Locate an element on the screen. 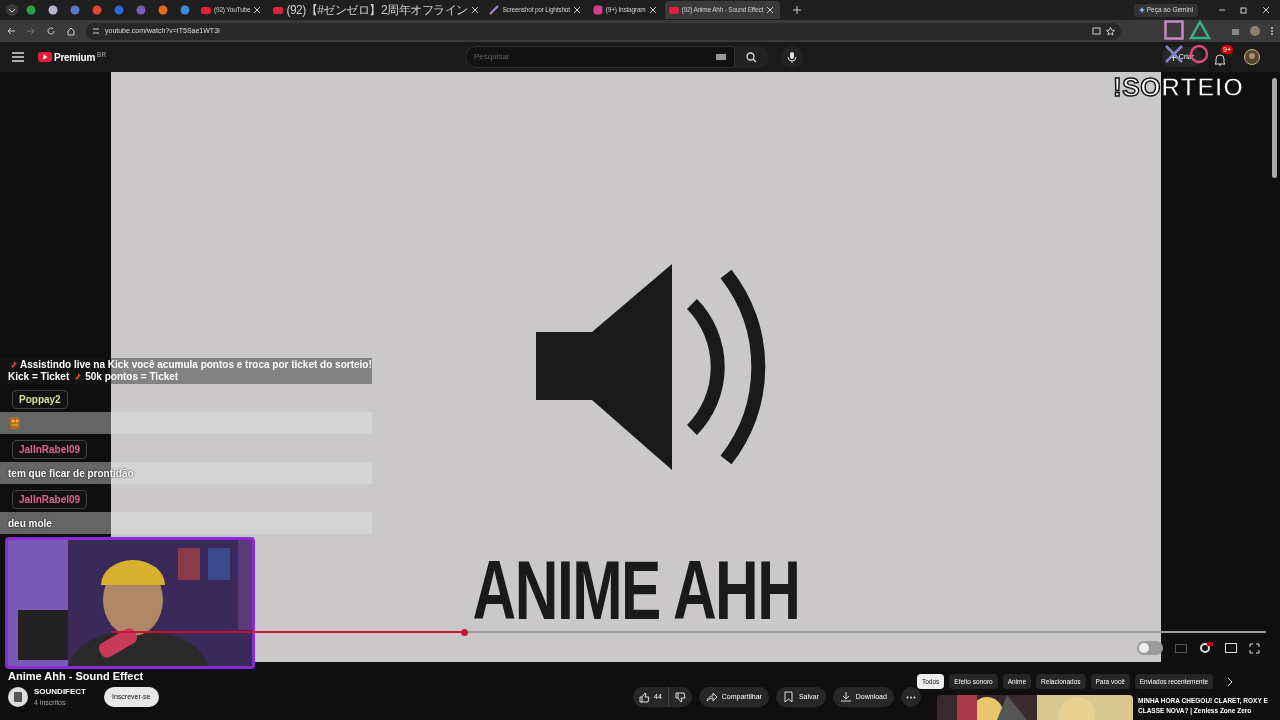 Image resolution: width=1280 pixels, height=720 pixels. thumbs-down-icon is located at coordinates (680, 697).